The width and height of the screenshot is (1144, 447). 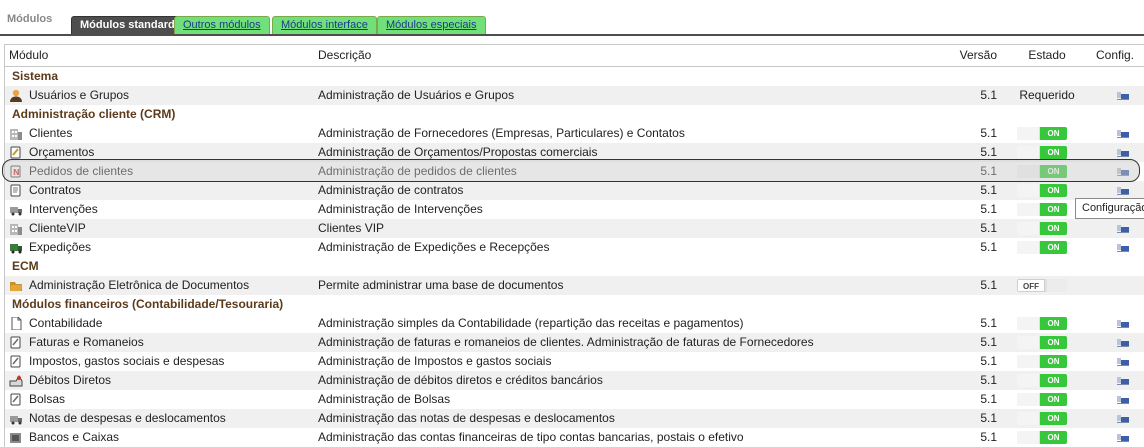 I want to click on header-version: Versão, so click(x=978, y=55).